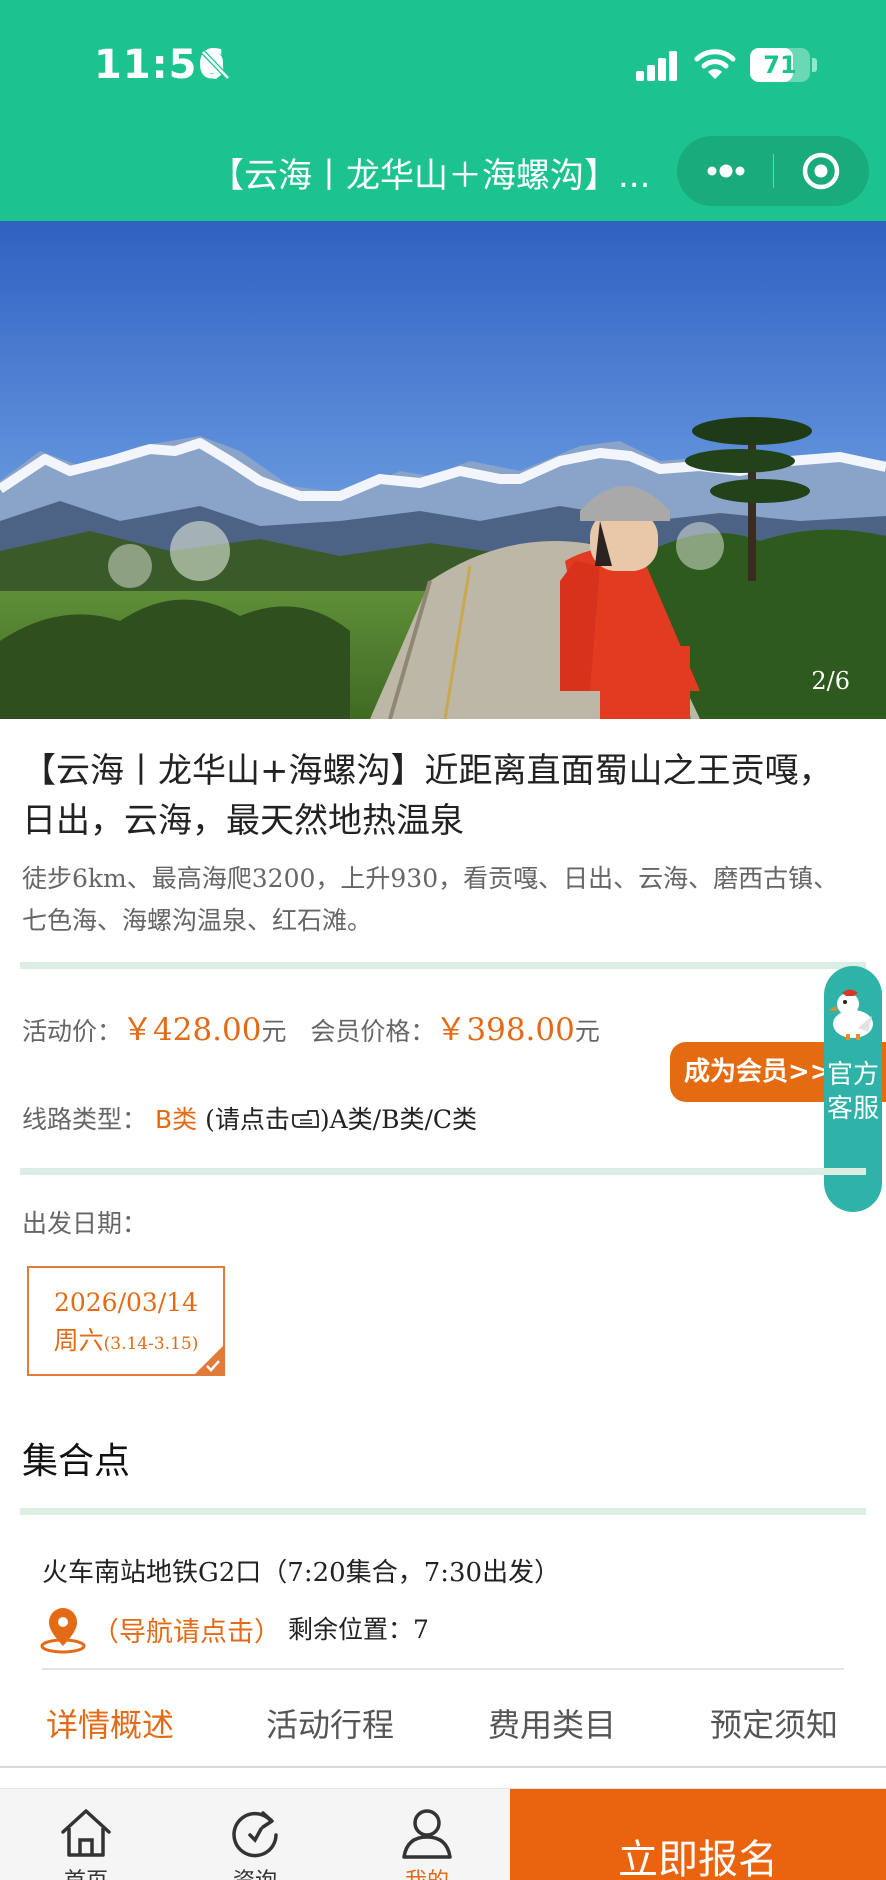 This screenshot has width=886, height=1880. Describe the element at coordinates (274, 1031) in the screenshot. I see `activity-price-unit: 元` at that location.